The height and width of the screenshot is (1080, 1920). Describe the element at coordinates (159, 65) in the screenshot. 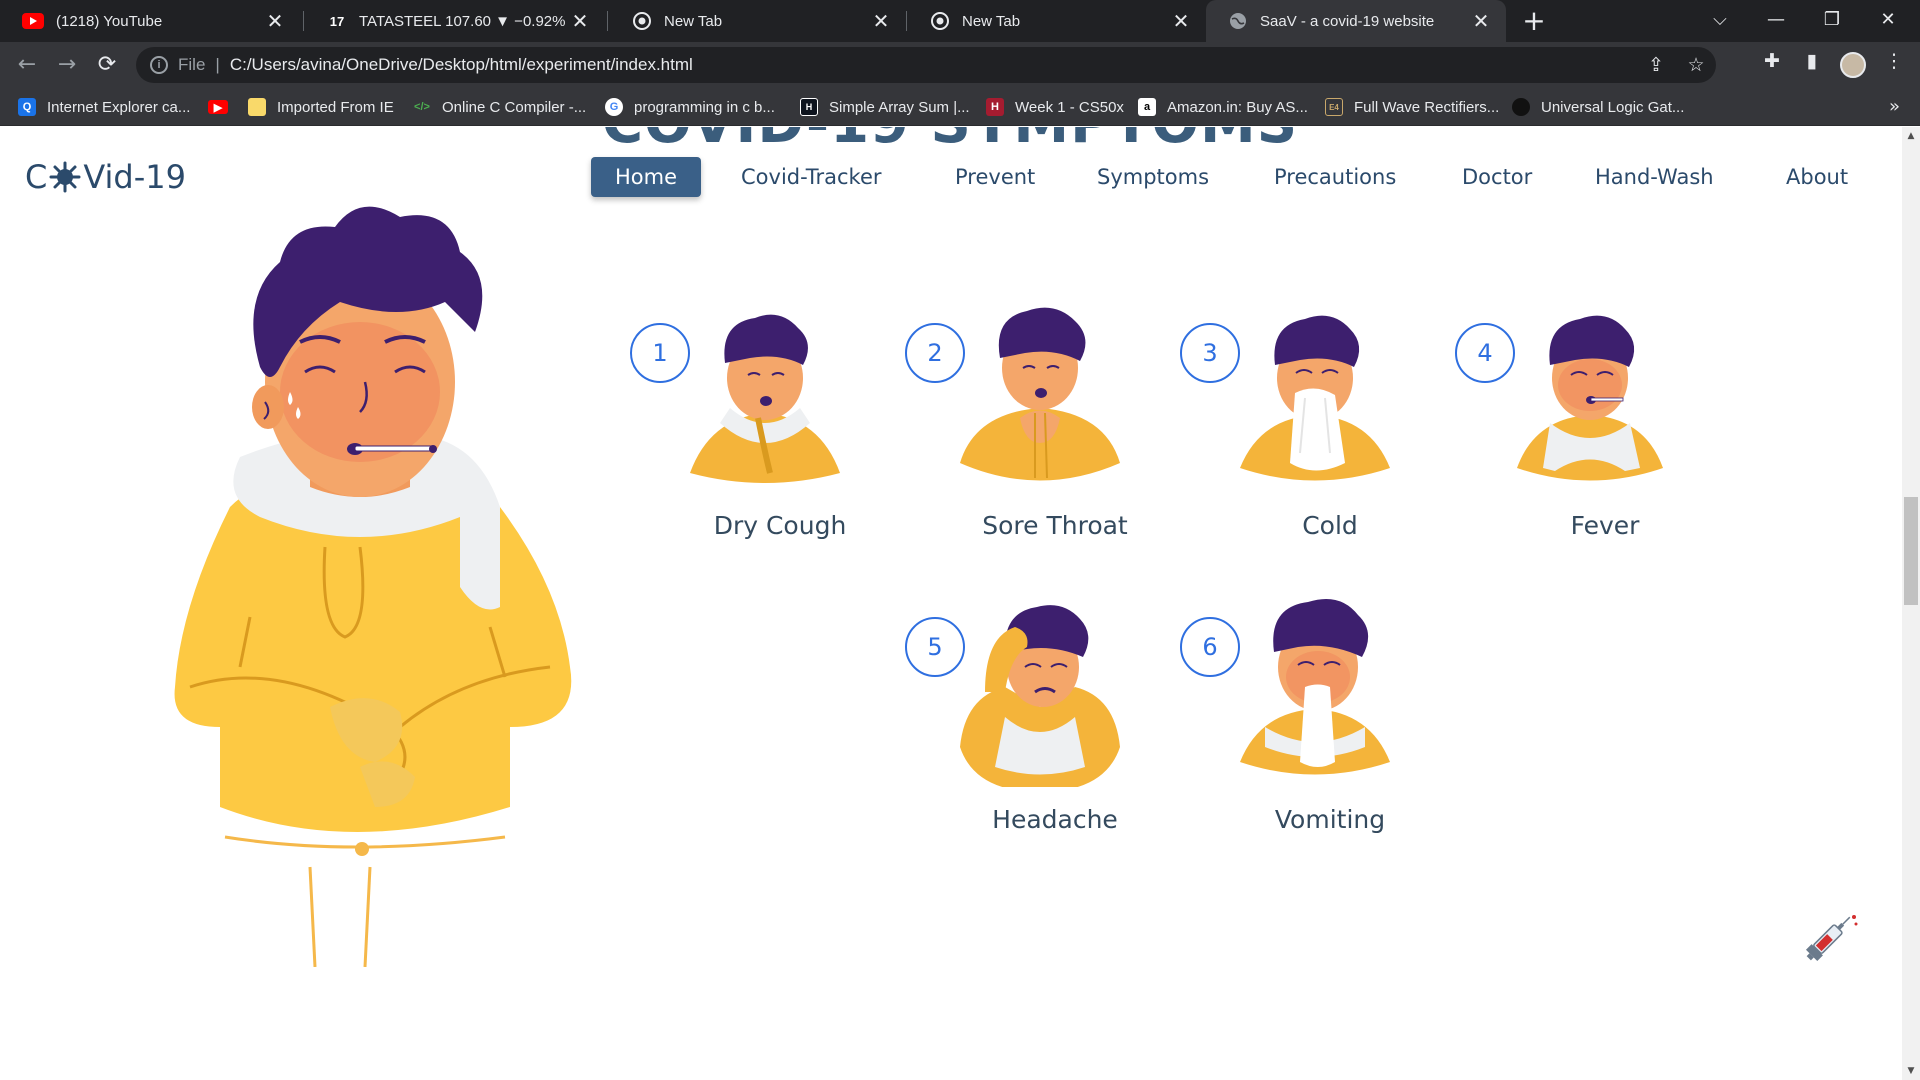

I see `site-info-icon: i` at that location.